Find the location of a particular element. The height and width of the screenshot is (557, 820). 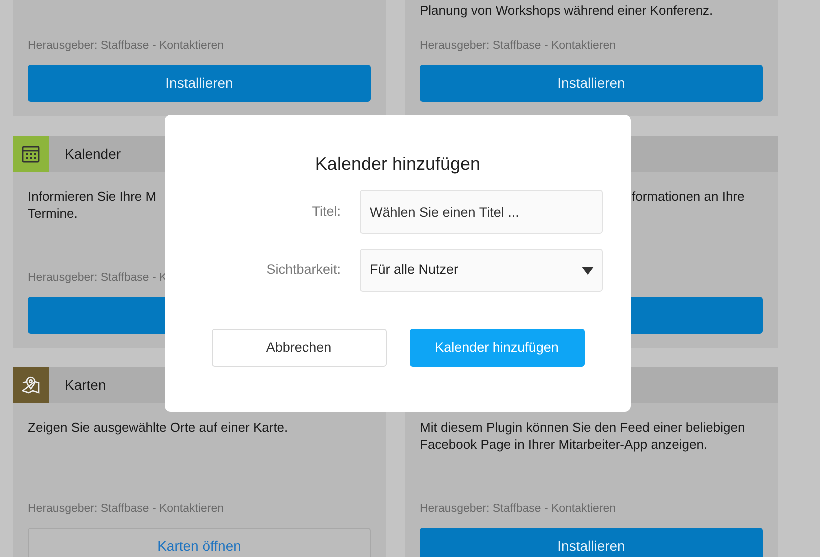

calendar-icon is located at coordinates (31, 154).